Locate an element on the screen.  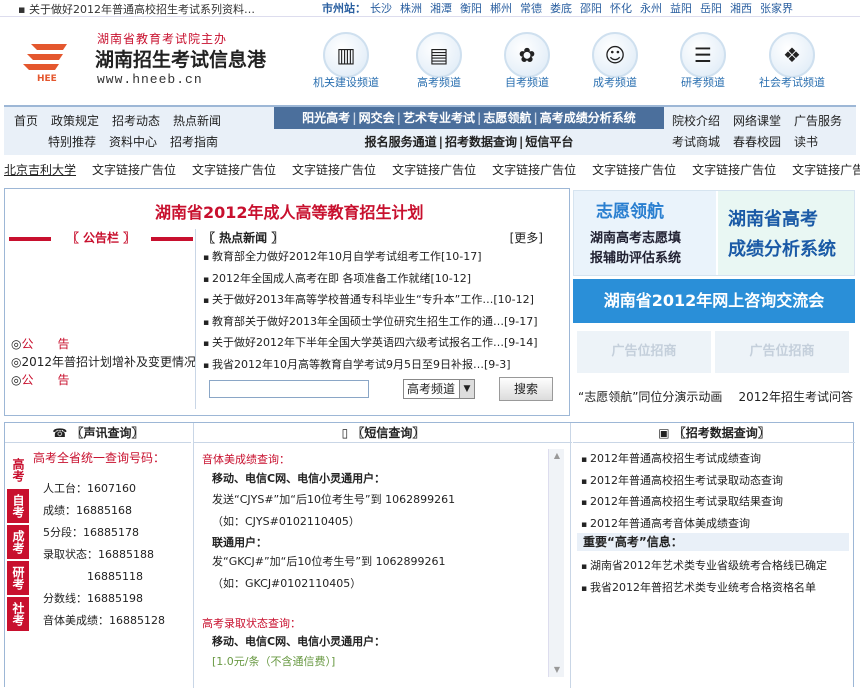
channel-link: ▤ 高考频道 is located at coordinates (439, 61).